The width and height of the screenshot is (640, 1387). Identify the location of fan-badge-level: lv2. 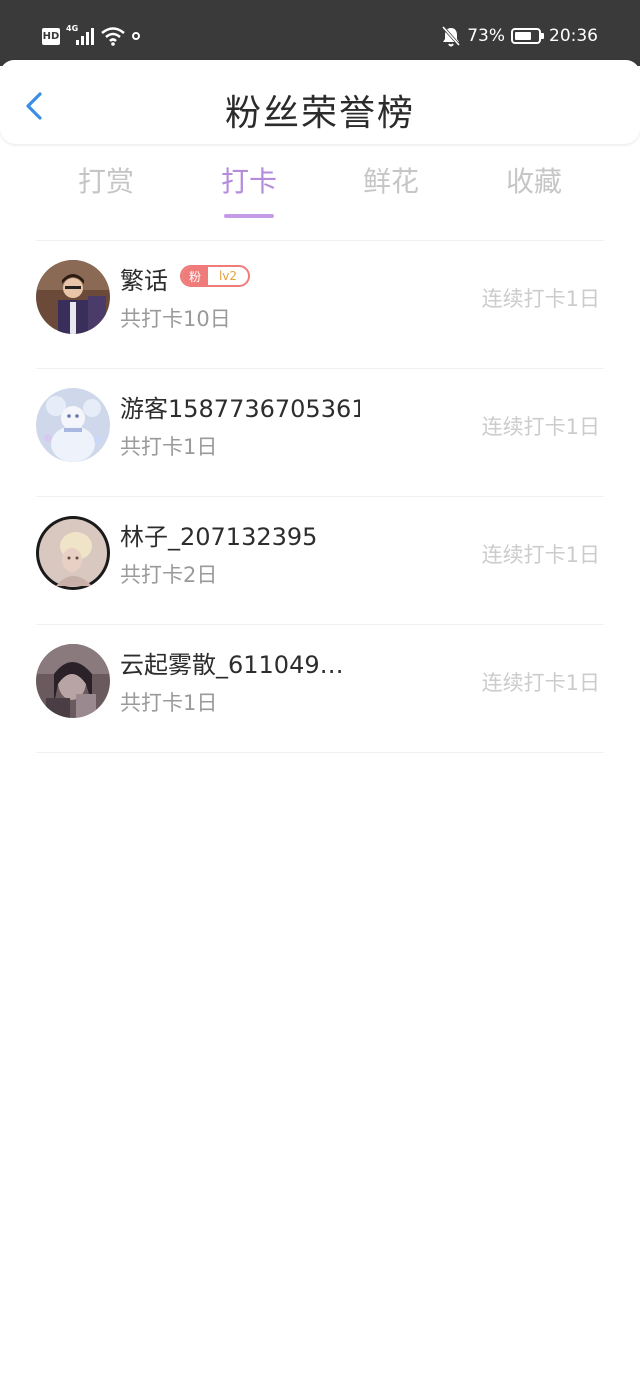
(228, 276).